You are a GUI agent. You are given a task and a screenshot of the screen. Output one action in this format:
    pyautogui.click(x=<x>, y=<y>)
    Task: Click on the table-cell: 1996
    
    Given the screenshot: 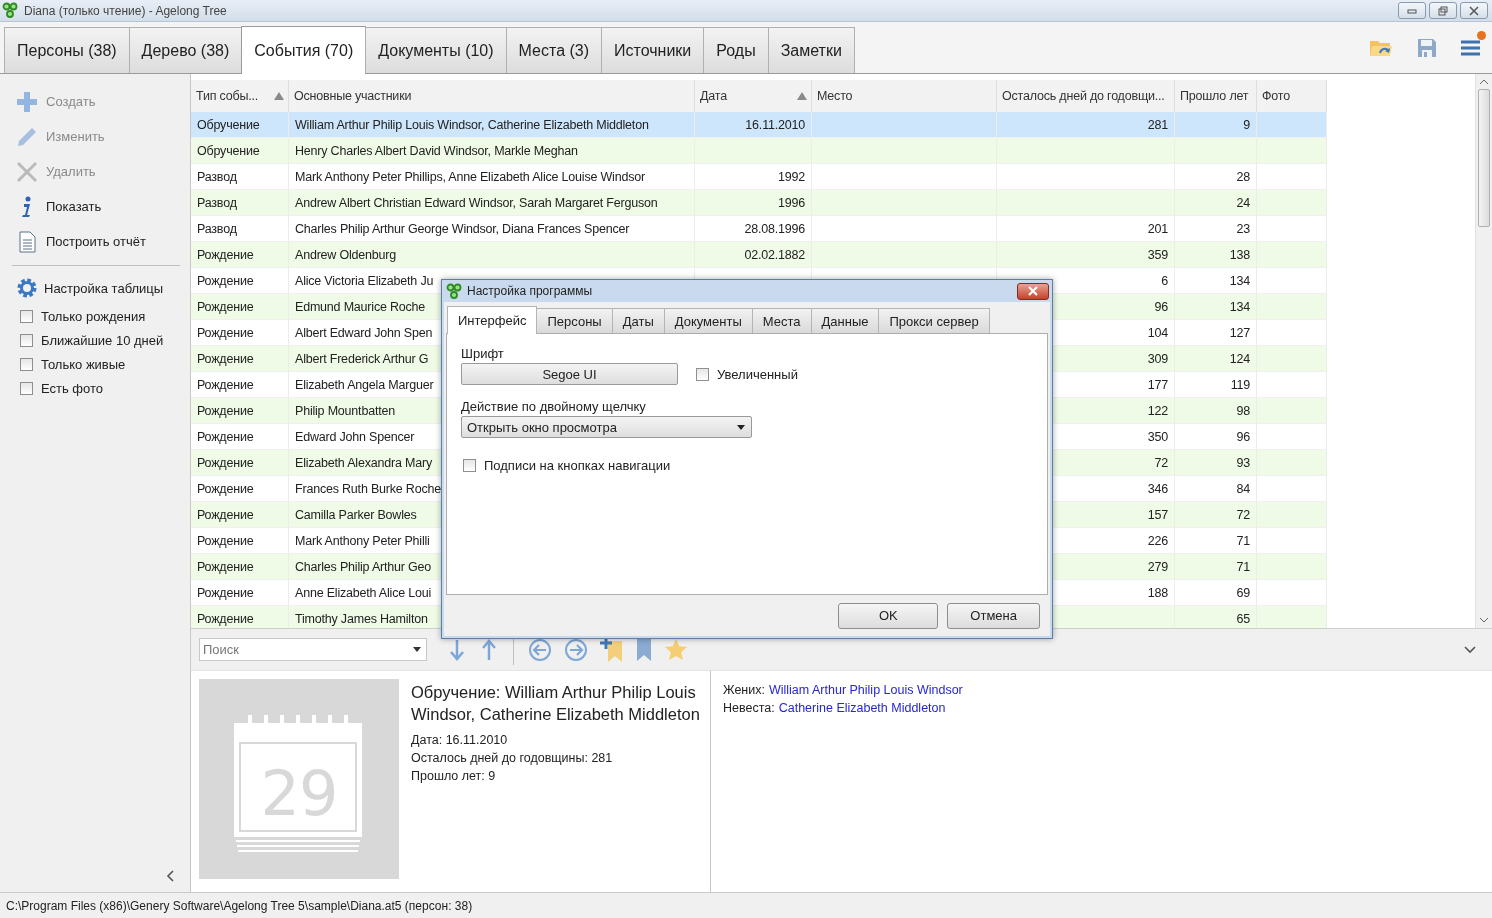 What is the action you would take?
    pyautogui.click(x=753, y=202)
    